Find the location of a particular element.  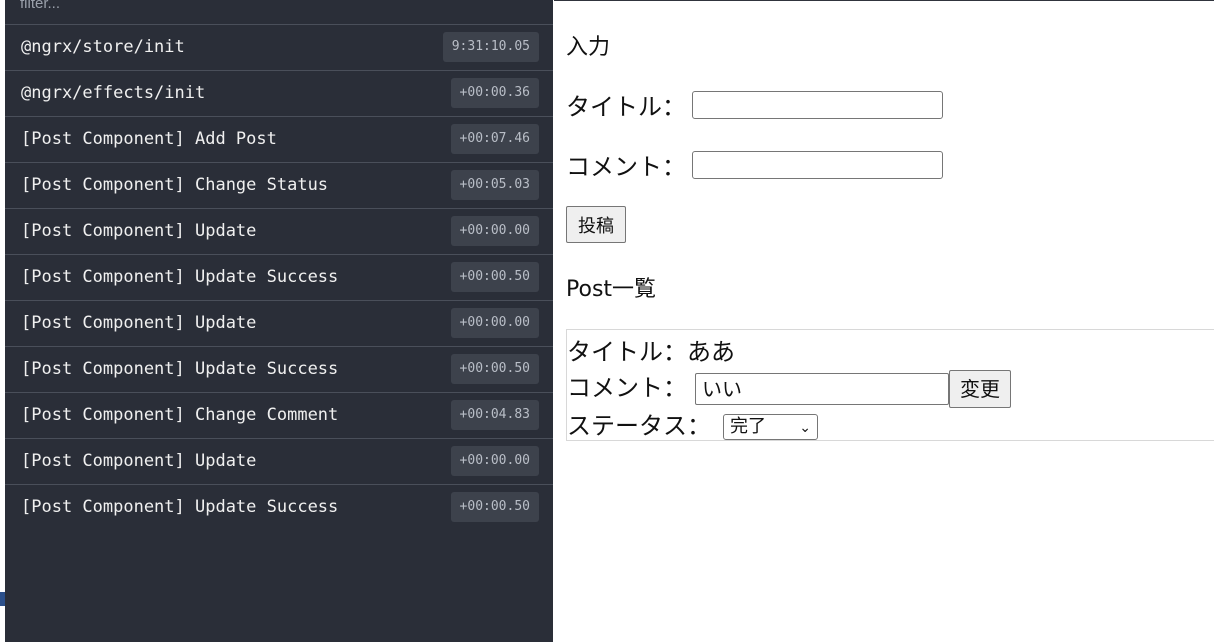

chevron-down-icon: ⌄ is located at coordinates (805, 428).